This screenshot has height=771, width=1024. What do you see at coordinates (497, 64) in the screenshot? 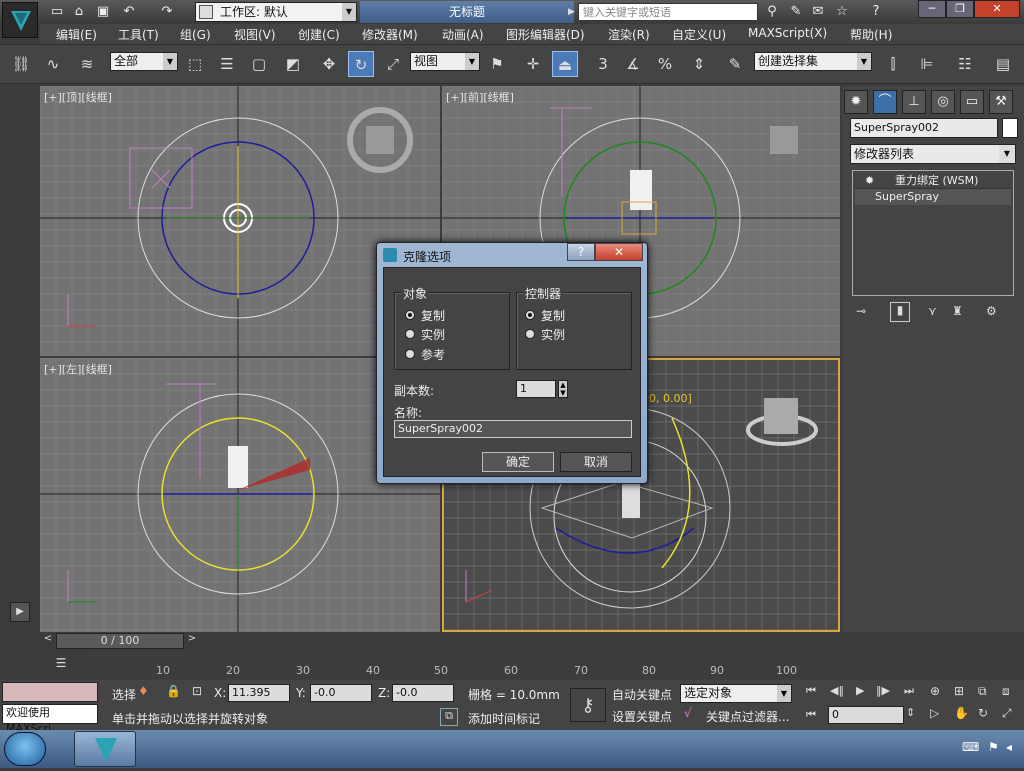
I see `pivot-center-icon: ⚑` at bounding box center [497, 64].